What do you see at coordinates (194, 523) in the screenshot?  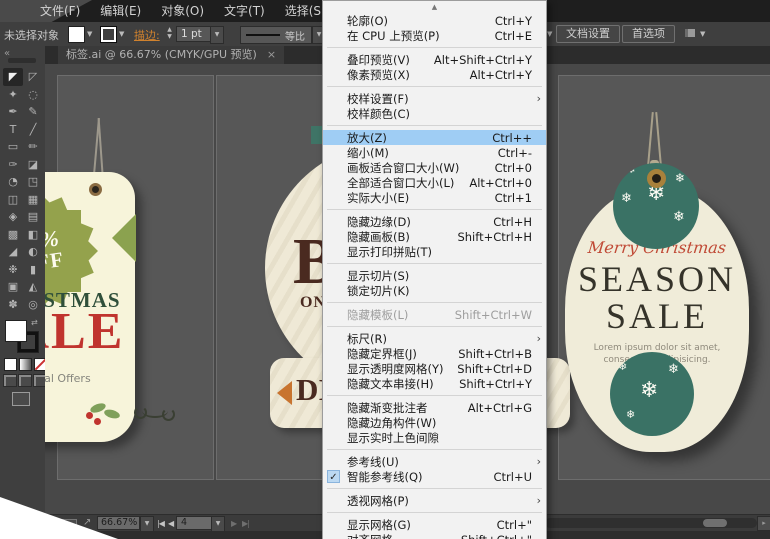 I see `artboard-number-field: 4` at bounding box center [194, 523].